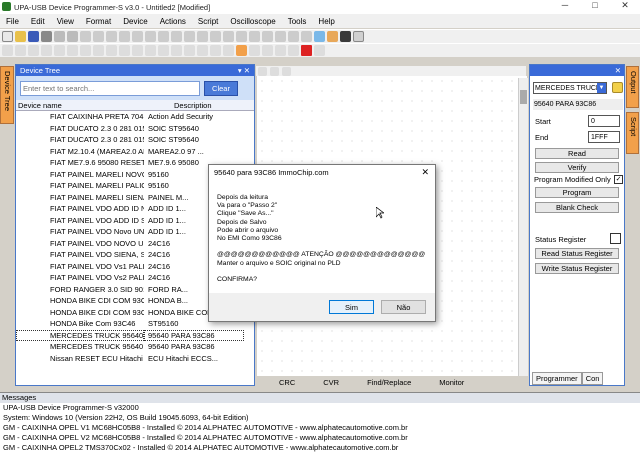  What do you see at coordinates (98, 21) in the screenshot?
I see `menu-format: Format` at bounding box center [98, 21].